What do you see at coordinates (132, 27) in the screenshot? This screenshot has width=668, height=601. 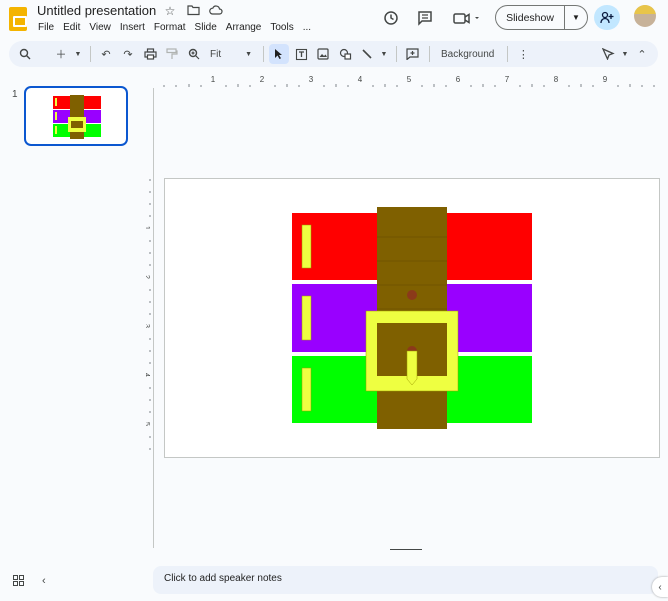 I see `menu-insert: Insert` at bounding box center [132, 27].